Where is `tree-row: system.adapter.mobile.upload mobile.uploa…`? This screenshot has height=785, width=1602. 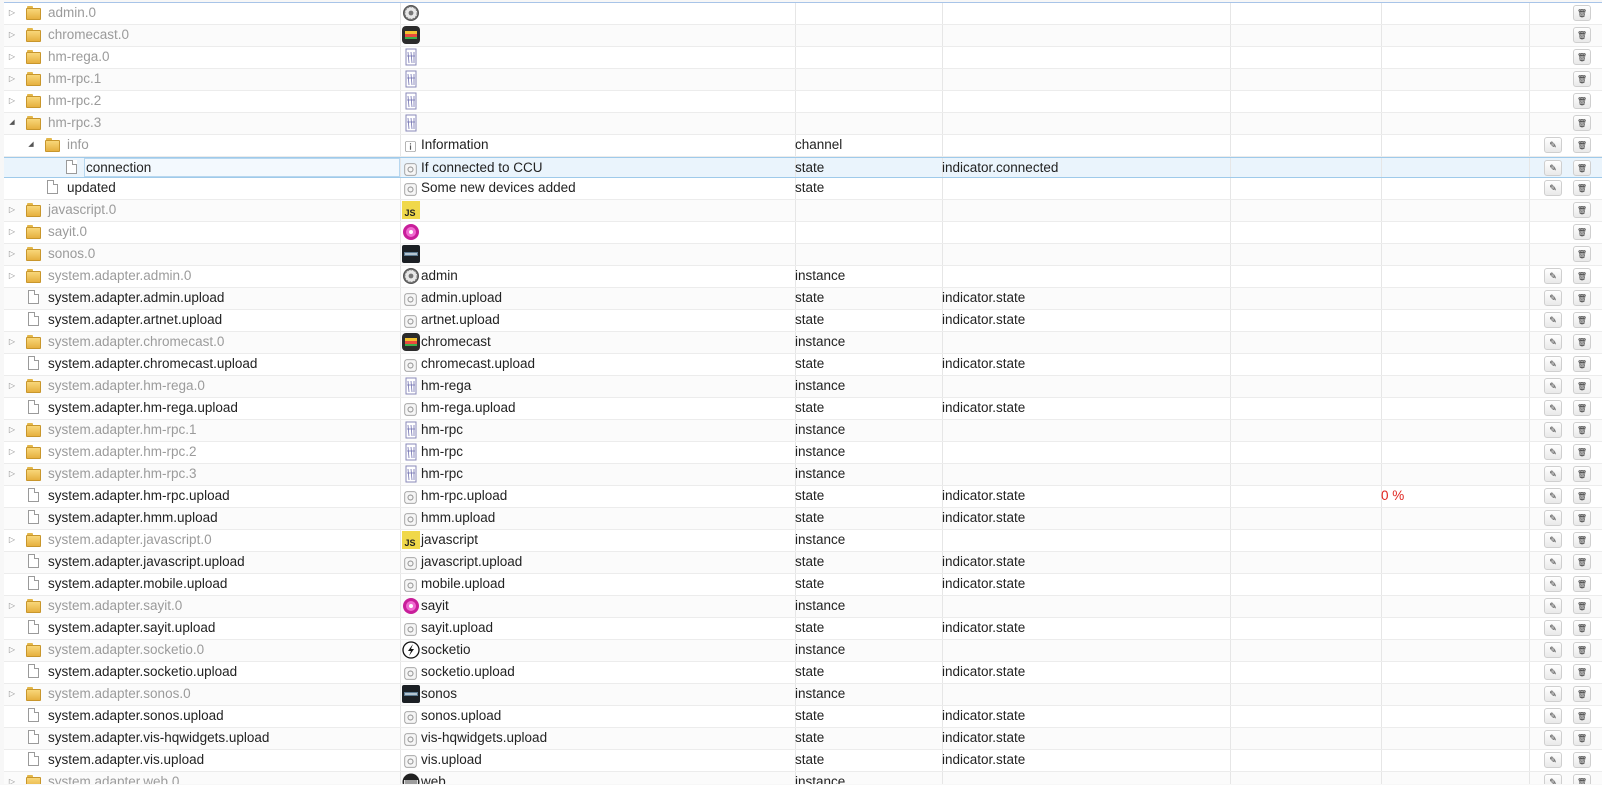 tree-row: system.adapter.mobile.upload mobile.uploa… is located at coordinates (803, 585).